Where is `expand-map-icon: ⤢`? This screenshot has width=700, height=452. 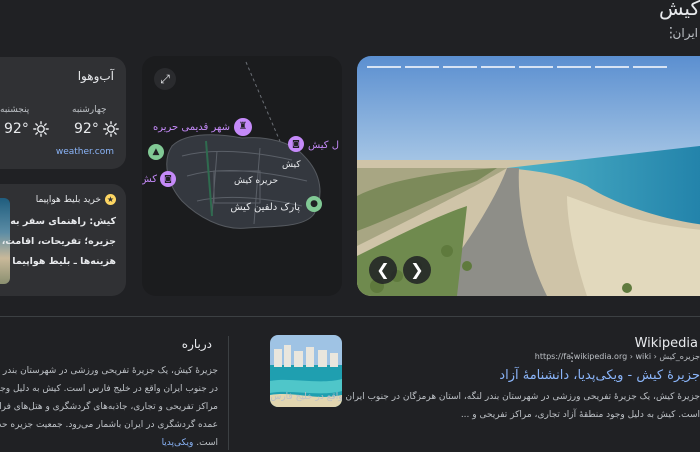
expand-map-icon: ⤢ is located at coordinates (165, 79).